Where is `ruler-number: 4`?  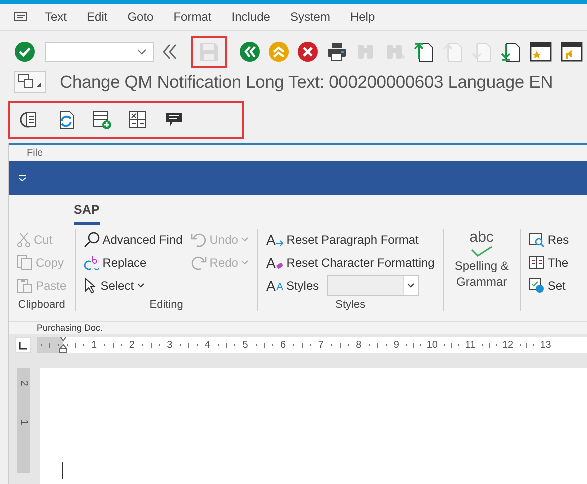 ruler-number: 4 is located at coordinates (207, 345).